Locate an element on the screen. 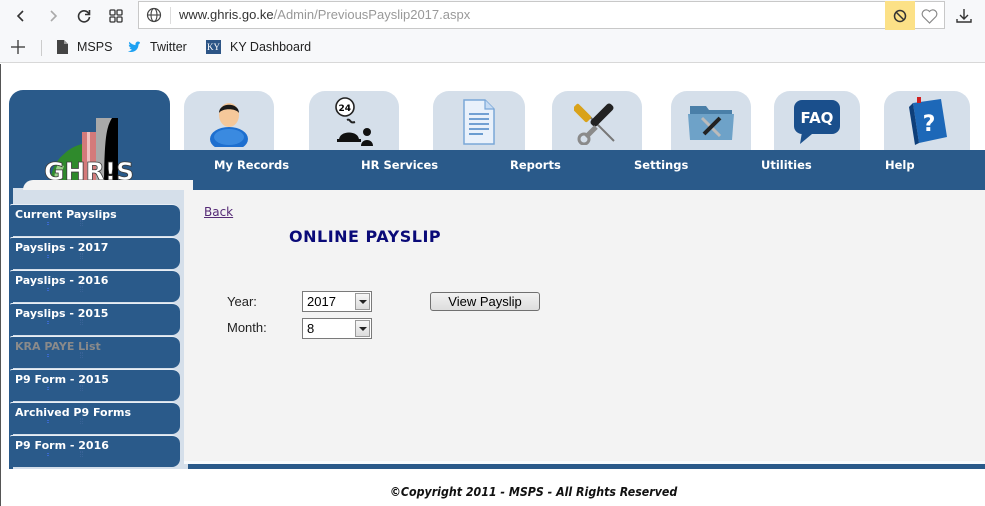 The height and width of the screenshot is (506, 985). tabs-grid-icon is located at coordinates (116, 16).